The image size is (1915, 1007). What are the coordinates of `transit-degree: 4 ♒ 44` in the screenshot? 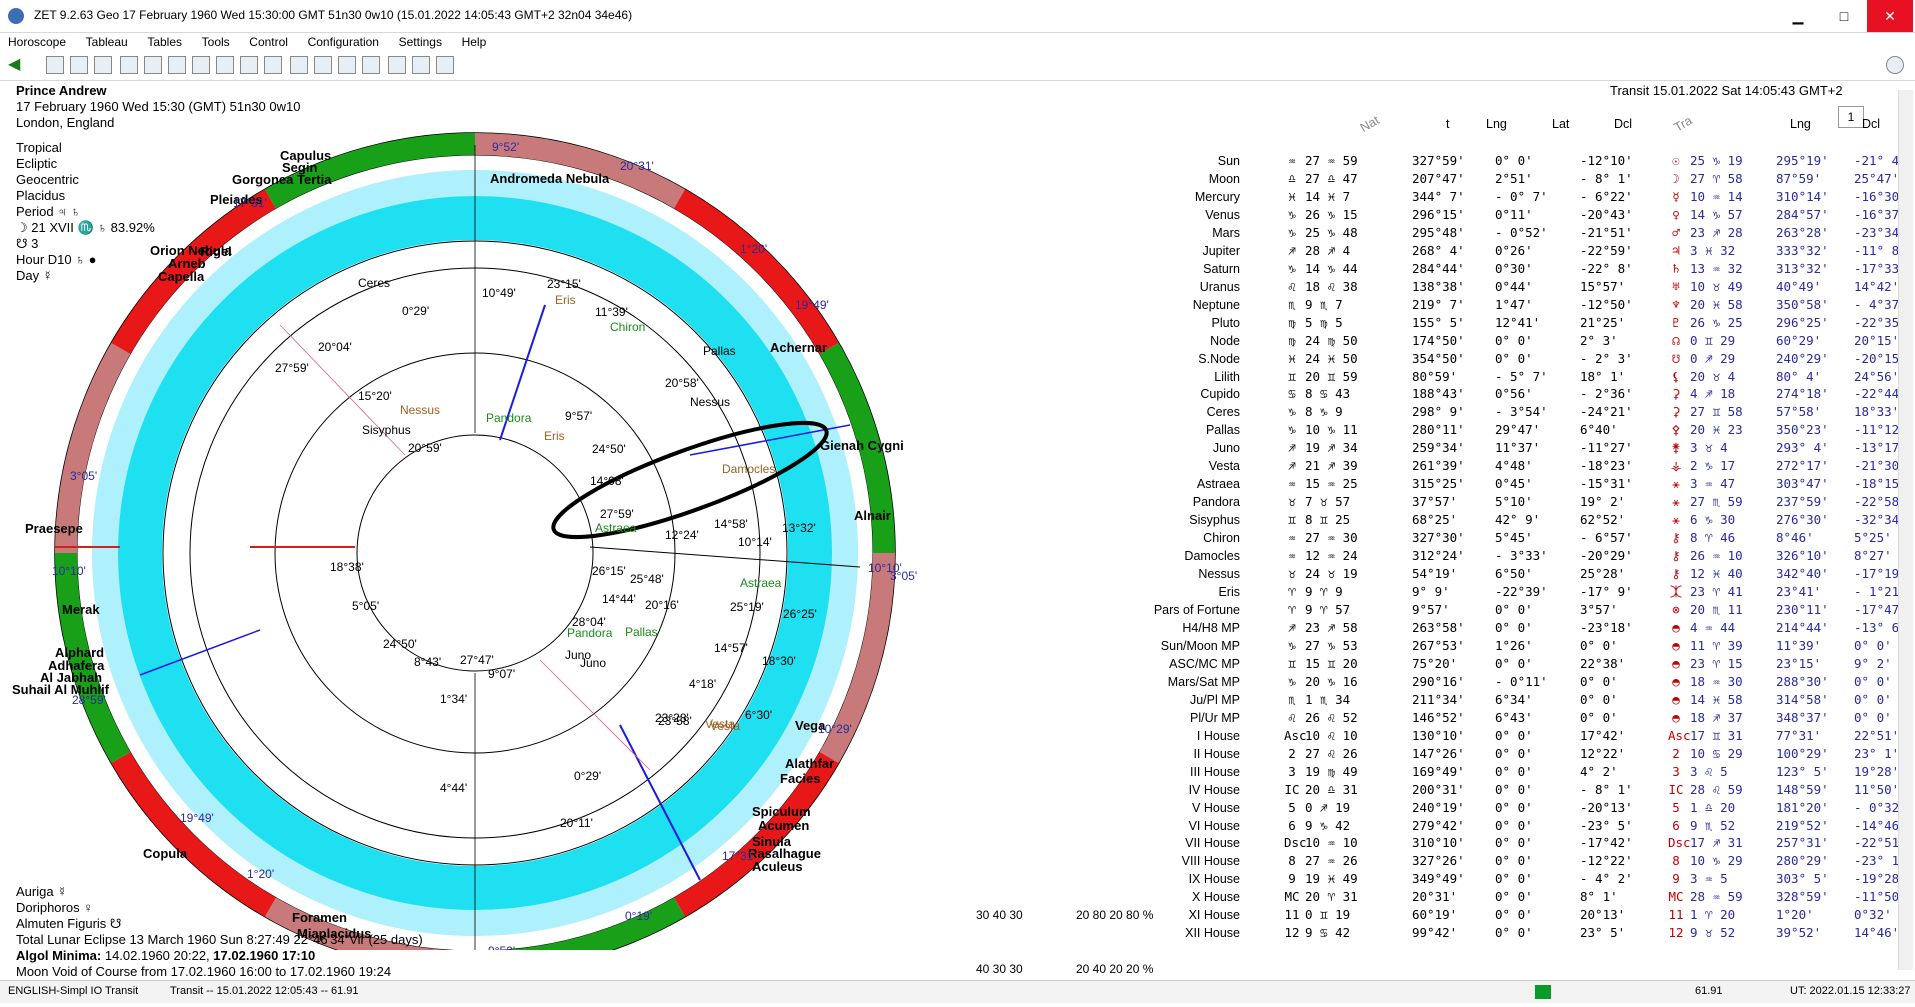 It's located at (1713, 627).